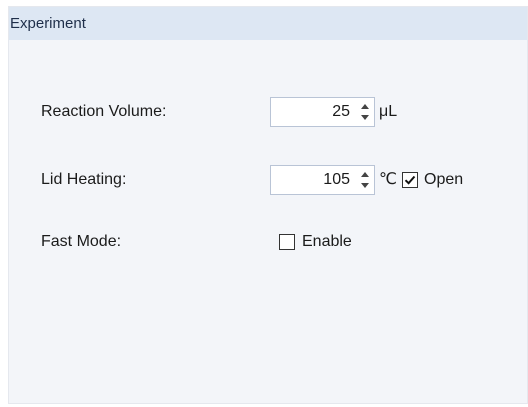 Image resolution: width=528 pixels, height=407 pixels. Describe the element at coordinates (84, 179) in the screenshot. I see `lid-heating-label: Lid Heating:` at that location.